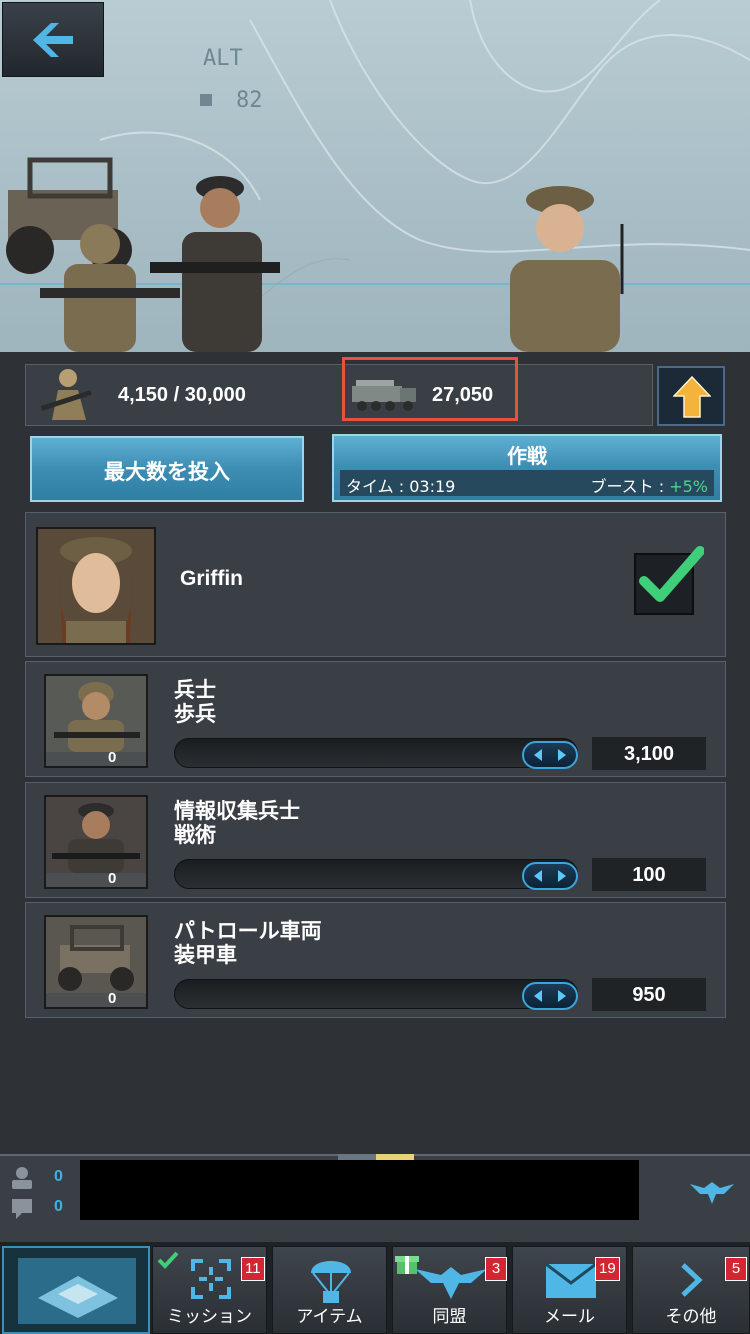 The height and width of the screenshot is (1334, 750). What do you see at coordinates (211, 578) in the screenshot?
I see `commander-name: Griffin` at bounding box center [211, 578].